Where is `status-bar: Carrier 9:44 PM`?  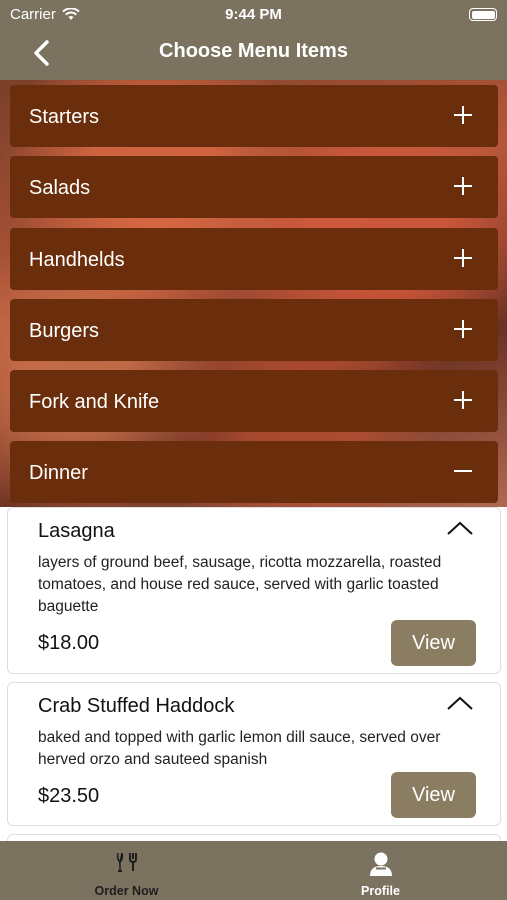
status-bar: Carrier 9:44 PM is located at coordinates (253, 14).